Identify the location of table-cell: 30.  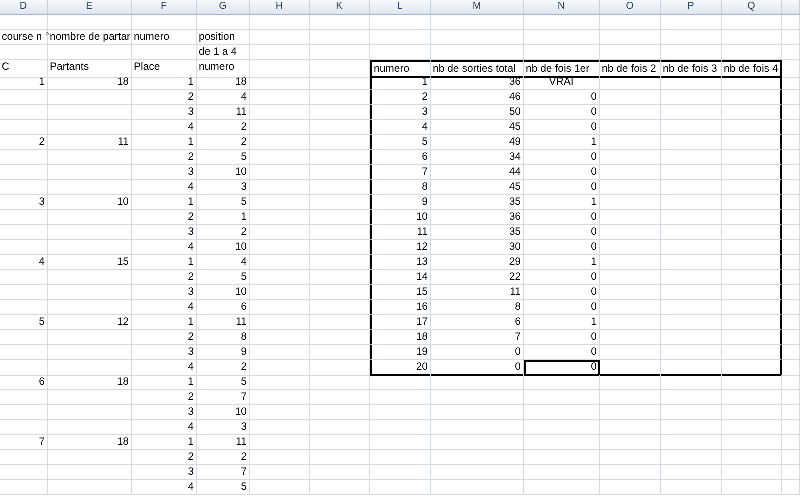
(477, 247).